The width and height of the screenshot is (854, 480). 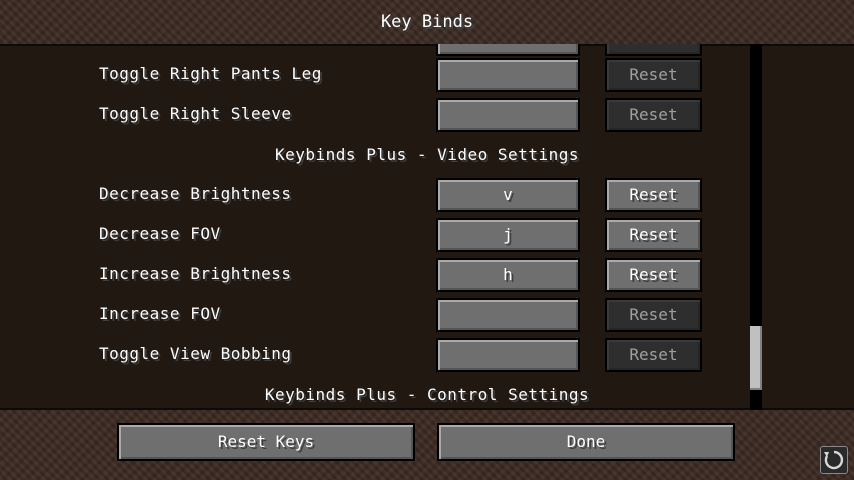 What do you see at coordinates (427, 22) in the screenshot?
I see `screen-title: Key Binds` at bounding box center [427, 22].